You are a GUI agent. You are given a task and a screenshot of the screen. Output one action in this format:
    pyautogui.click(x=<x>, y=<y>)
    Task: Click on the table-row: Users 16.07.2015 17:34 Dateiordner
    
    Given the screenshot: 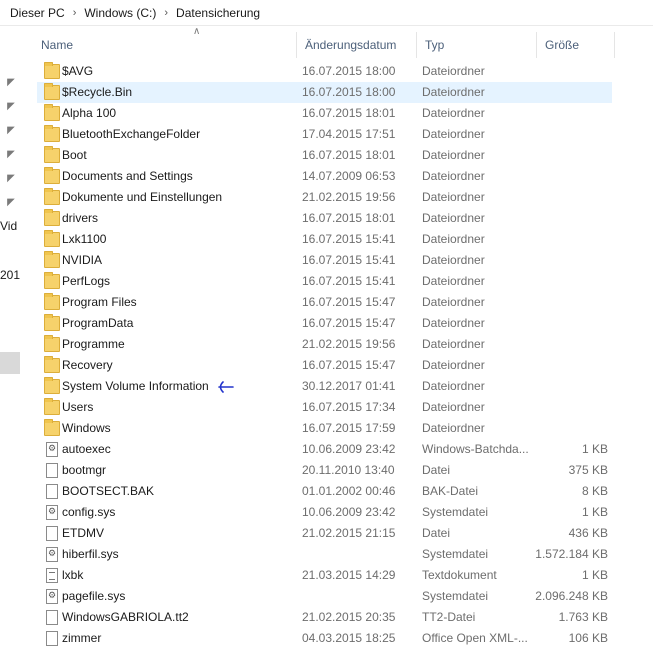 What is the action you would take?
    pyautogui.click(x=324, y=407)
    